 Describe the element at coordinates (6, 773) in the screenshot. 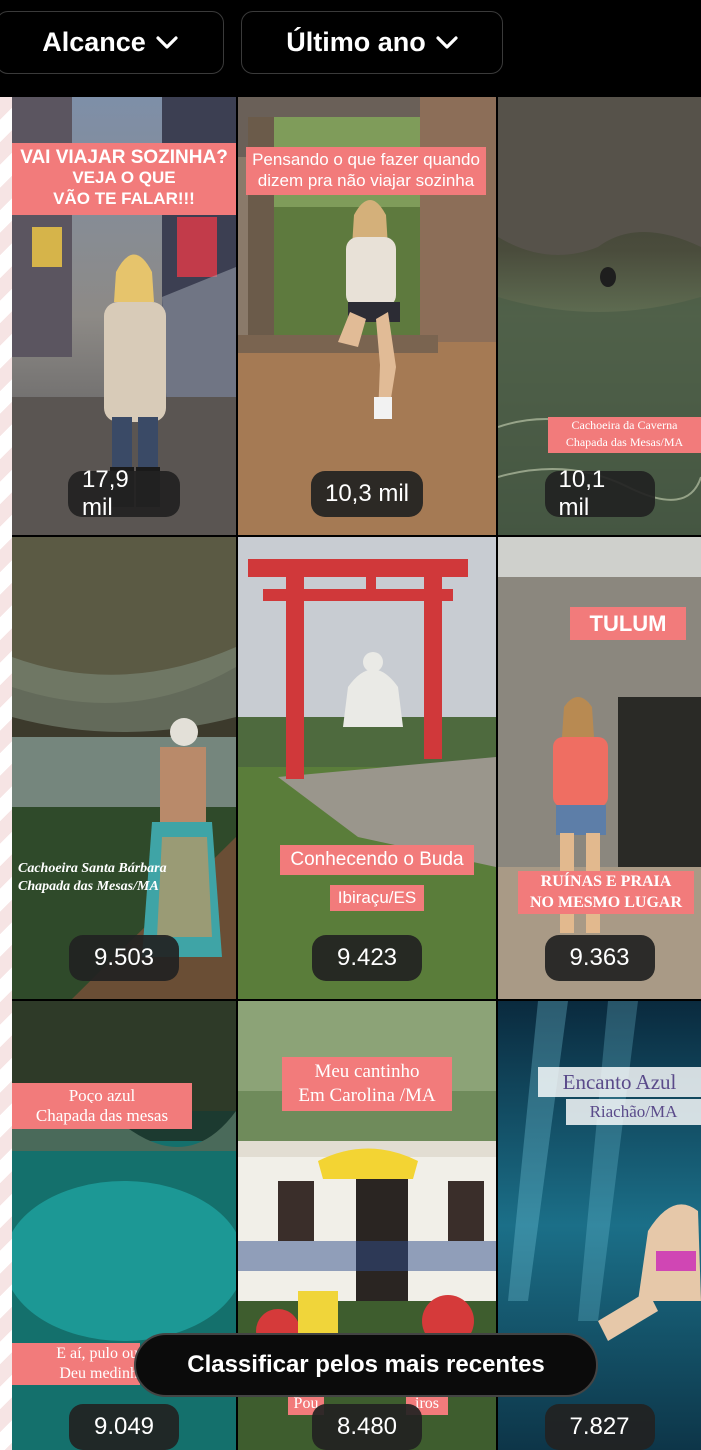

I see `left-edge-decoration` at that location.